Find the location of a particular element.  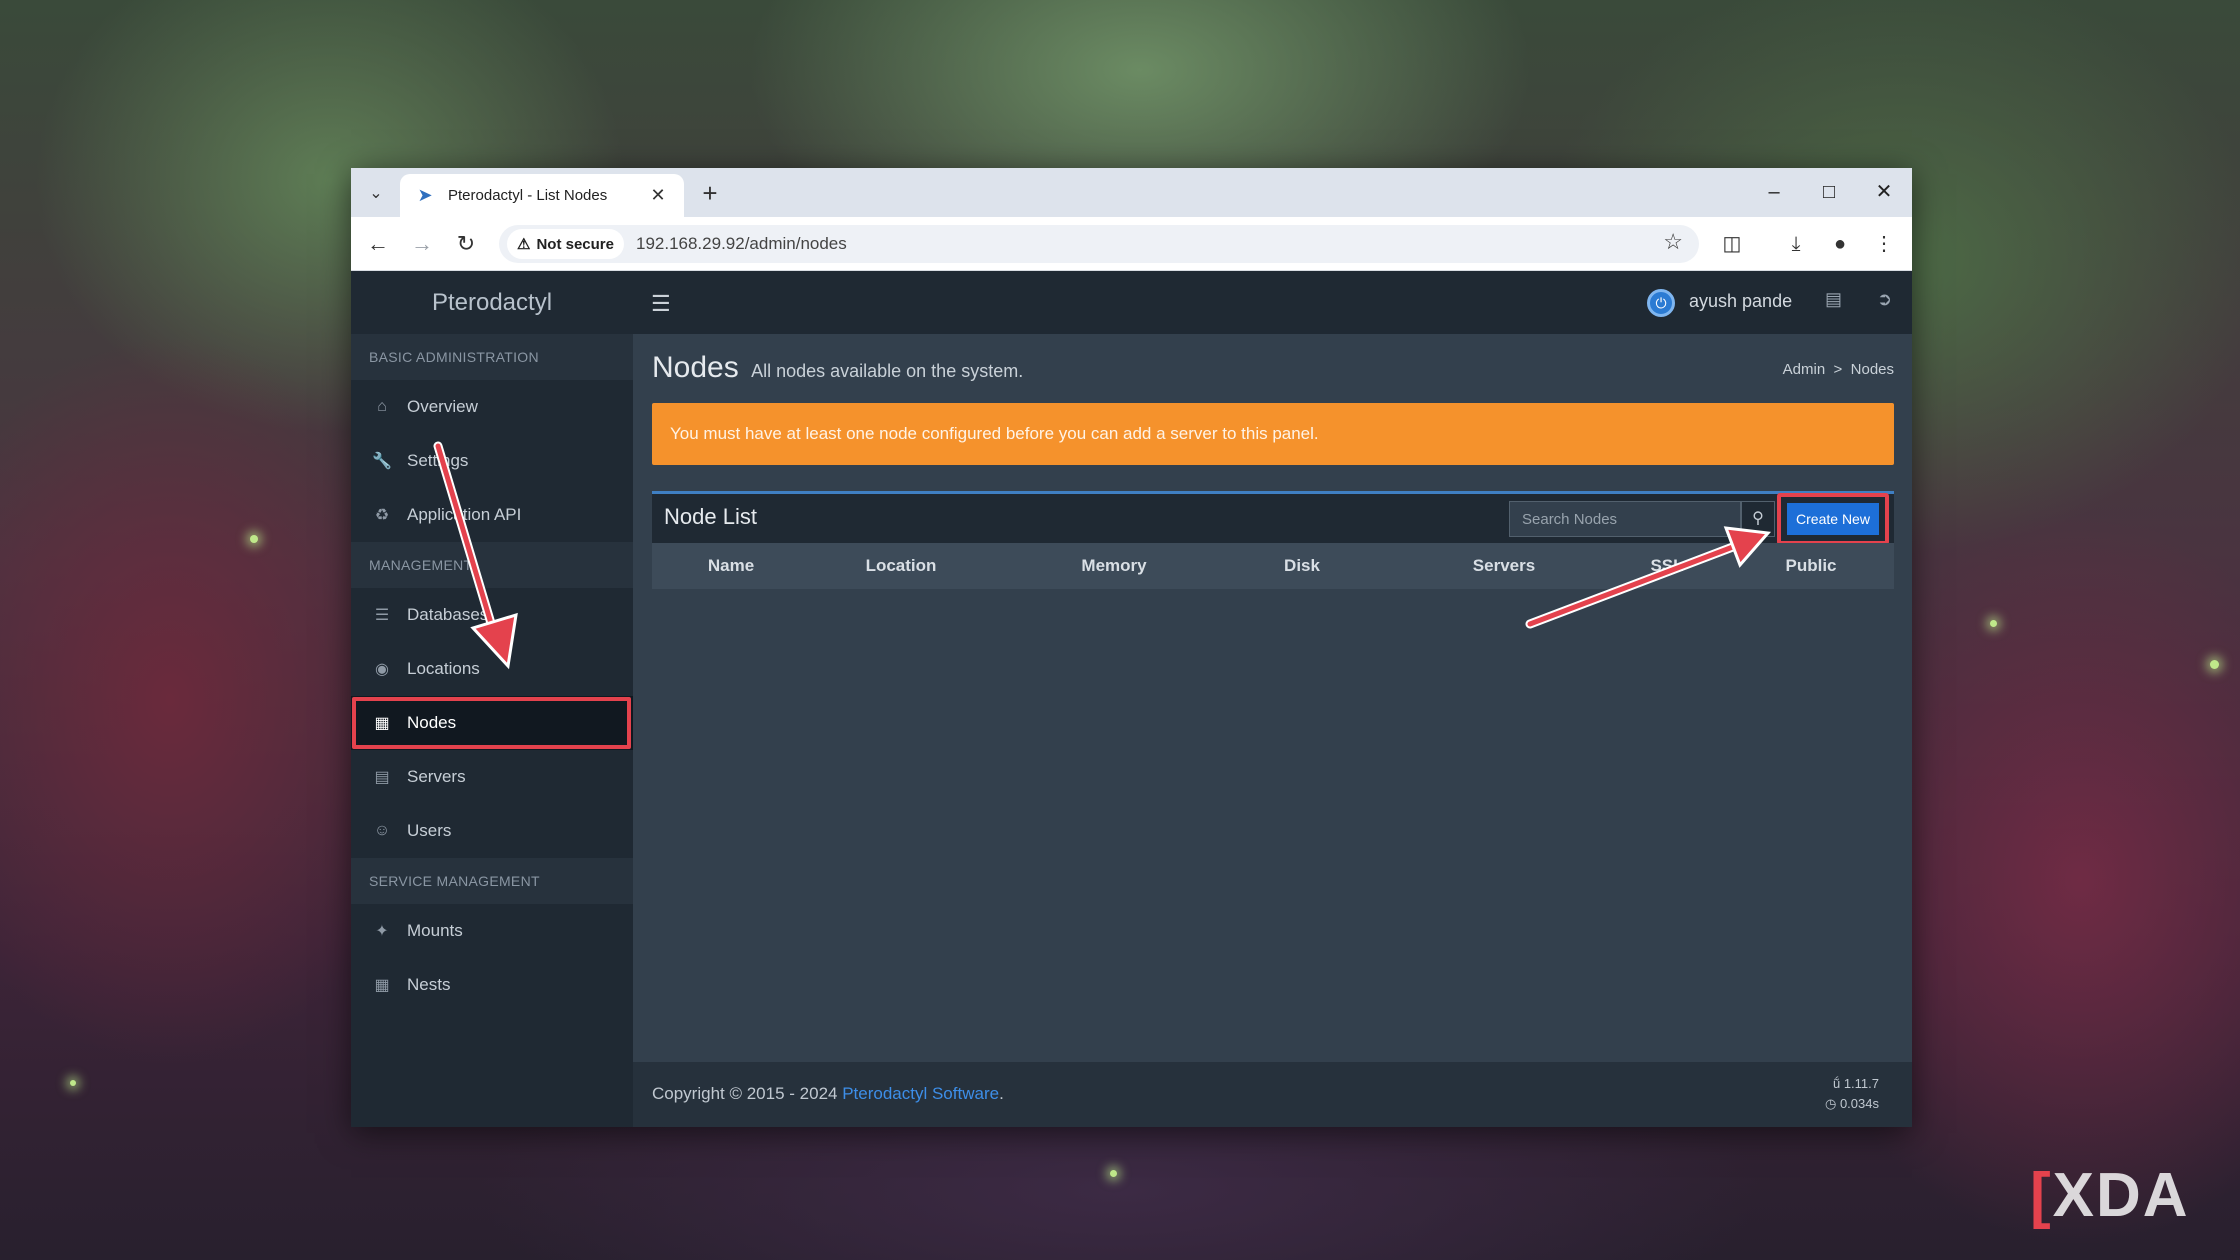

user-avatar: ⏻ is located at coordinates (1661, 303).